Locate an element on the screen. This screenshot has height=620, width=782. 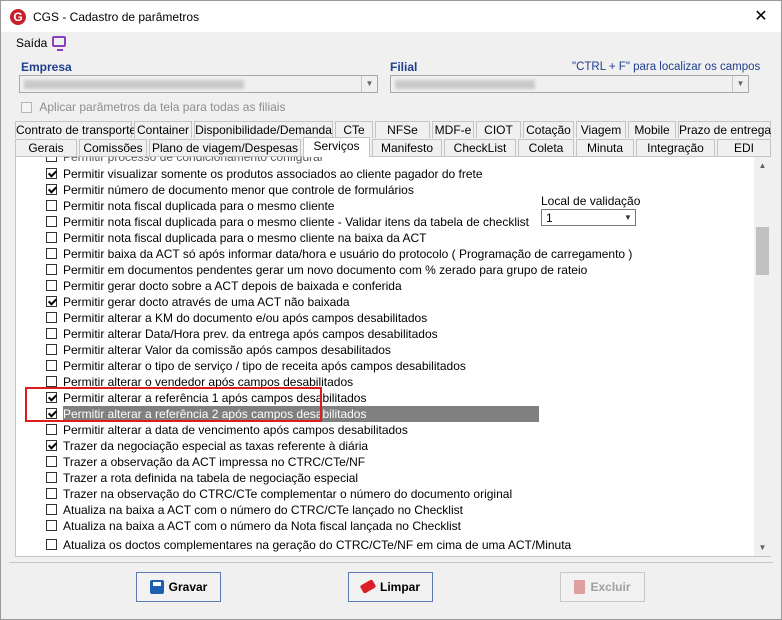
tab-gerais: Gerais is located at coordinates (46, 147).